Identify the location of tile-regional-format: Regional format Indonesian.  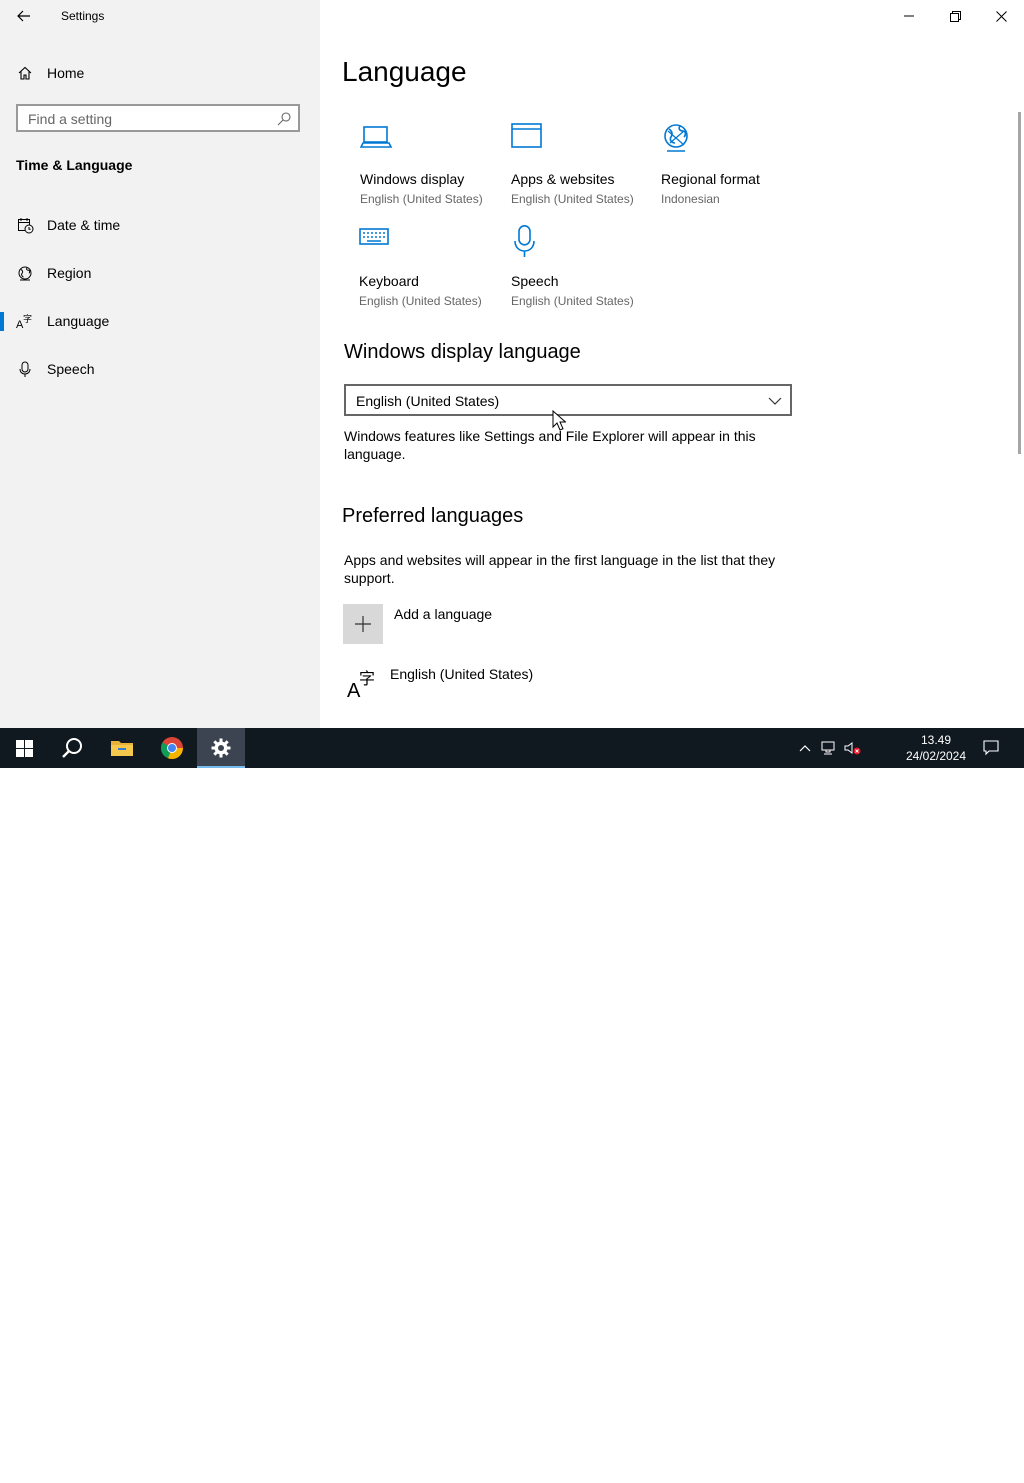
(736, 171).